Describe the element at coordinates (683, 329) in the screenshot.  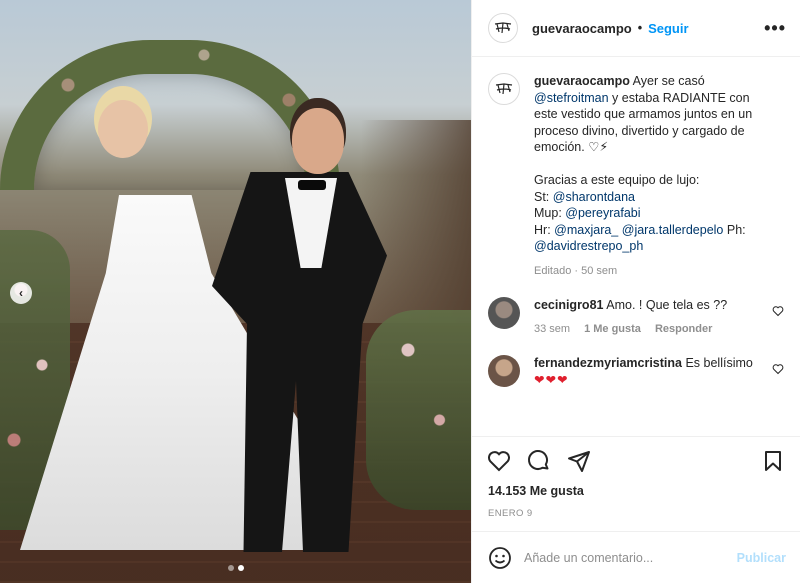
I see `reply-button: Responder` at that location.